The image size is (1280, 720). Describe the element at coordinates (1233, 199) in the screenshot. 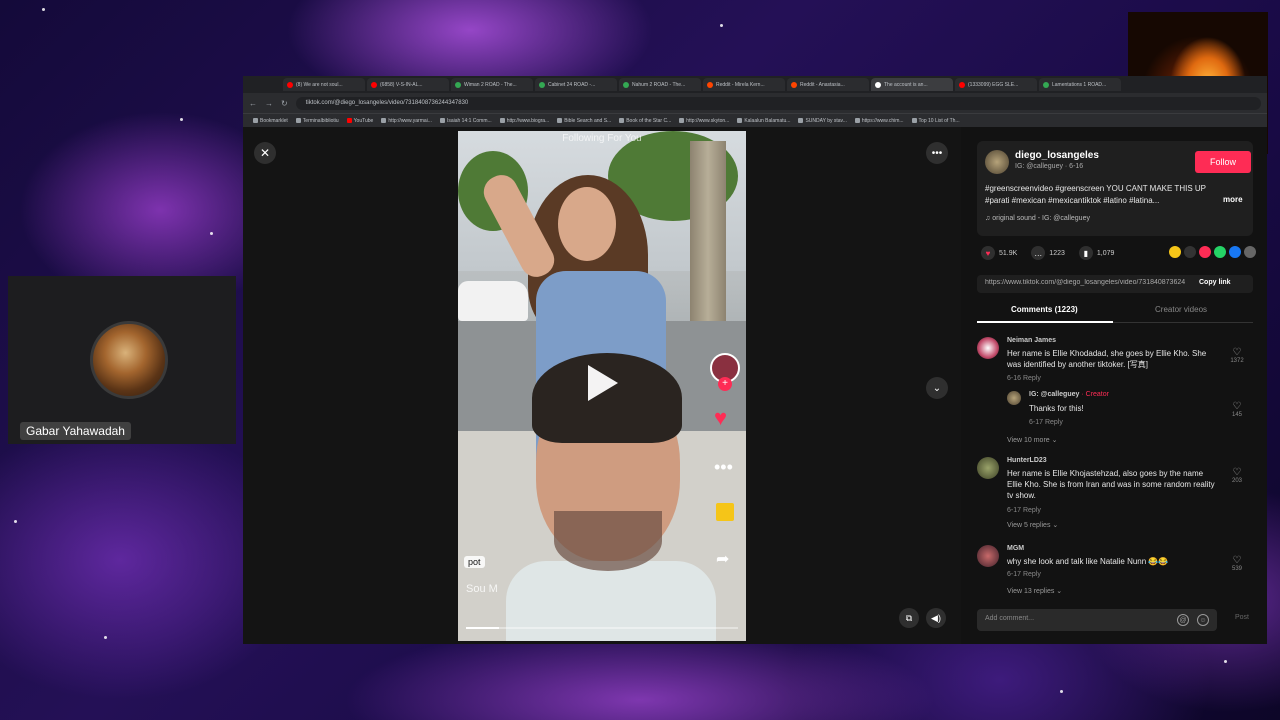

I see `more-link: more` at that location.